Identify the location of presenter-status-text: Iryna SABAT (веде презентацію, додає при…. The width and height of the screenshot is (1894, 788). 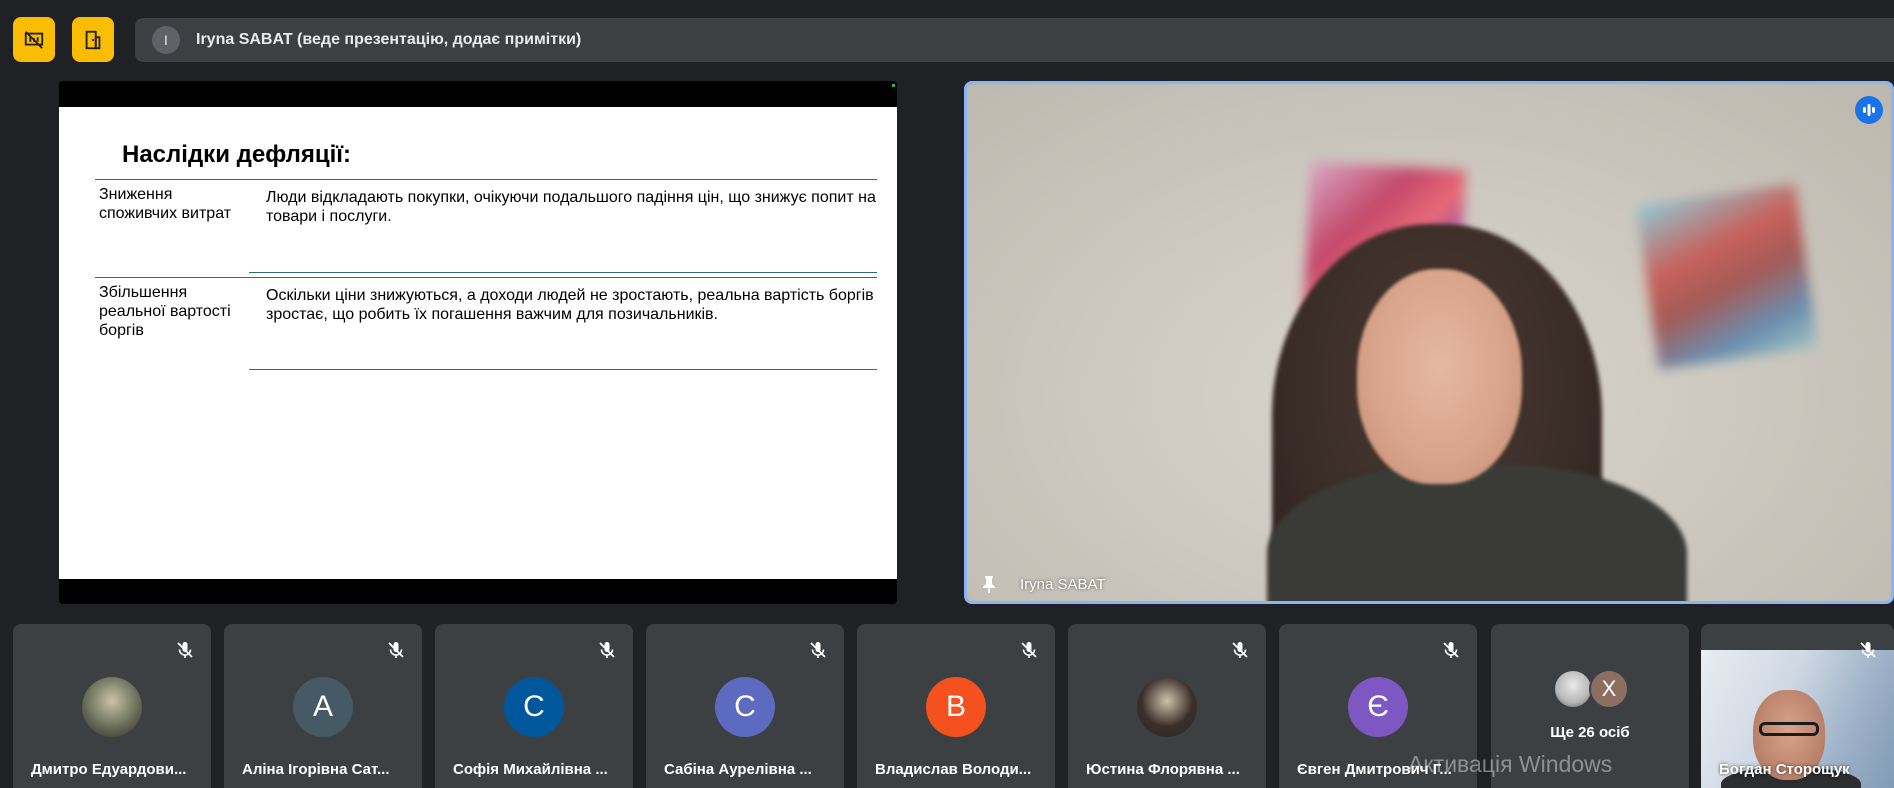
(389, 39).